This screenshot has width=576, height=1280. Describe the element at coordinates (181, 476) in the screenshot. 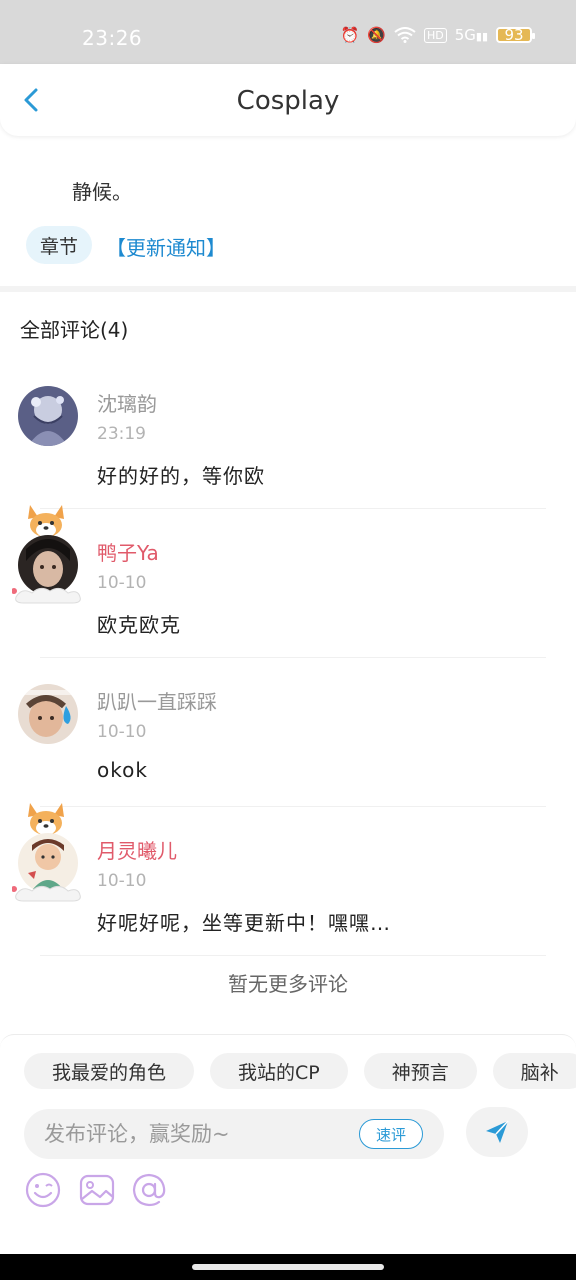

I see `comment-text: 好的好的，等你欧` at that location.